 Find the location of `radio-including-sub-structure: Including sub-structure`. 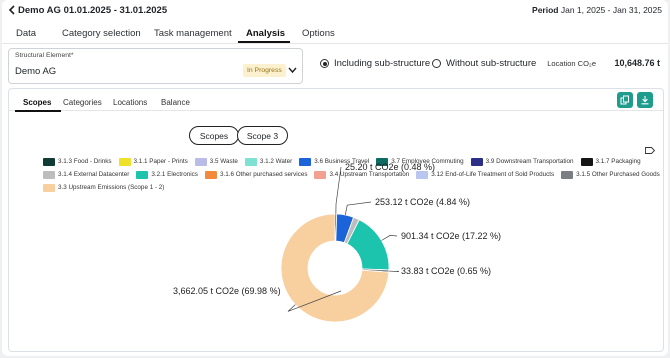

radio-including-sub-structure: Including sub-structure is located at coordinates (375, 63).